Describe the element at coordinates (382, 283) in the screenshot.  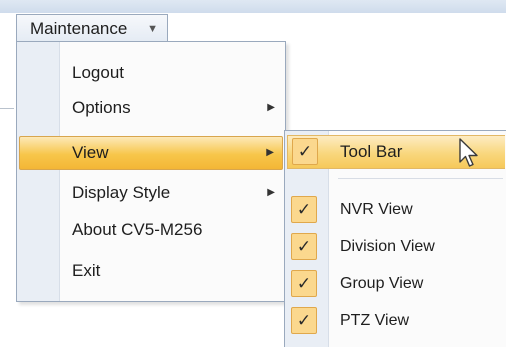
I see `submenu-item-label: Group View` at that location.